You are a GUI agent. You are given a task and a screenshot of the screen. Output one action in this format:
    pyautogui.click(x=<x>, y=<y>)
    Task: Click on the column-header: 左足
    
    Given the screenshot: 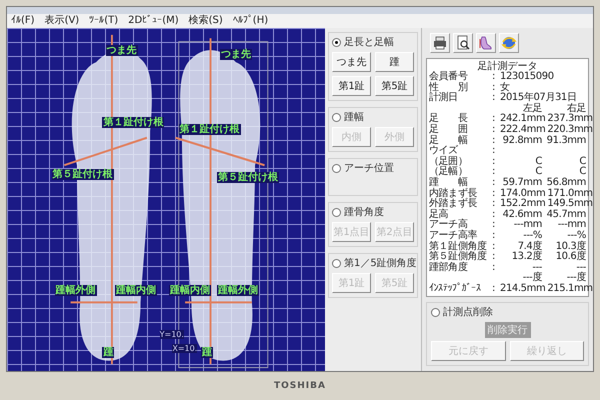 What is the action you would take?
    pyautogui.click(x=532, y=109)
    